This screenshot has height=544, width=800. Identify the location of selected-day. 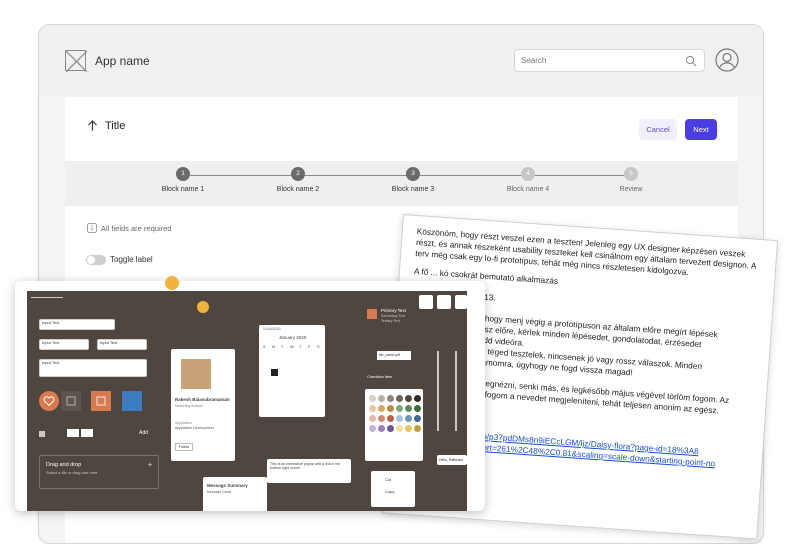
(274, 372).